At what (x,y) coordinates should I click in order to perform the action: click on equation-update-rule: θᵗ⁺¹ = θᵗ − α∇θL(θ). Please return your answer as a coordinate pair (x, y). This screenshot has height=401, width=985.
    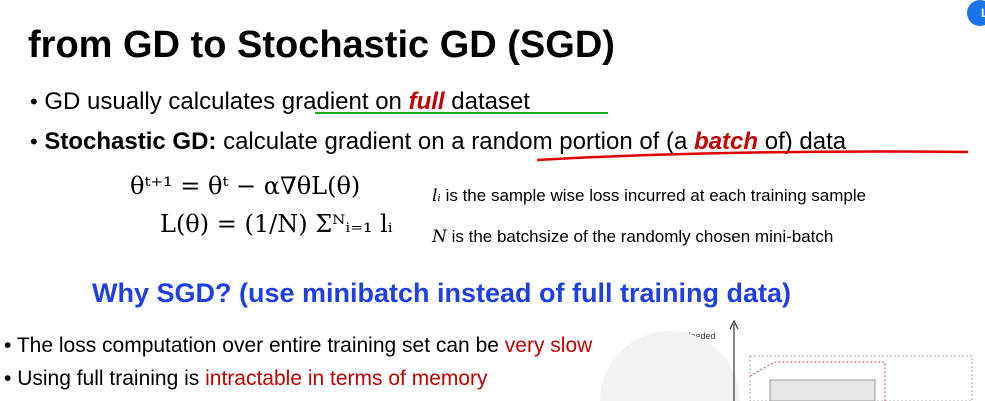
    Looking at the image, I should click on (245, 186).